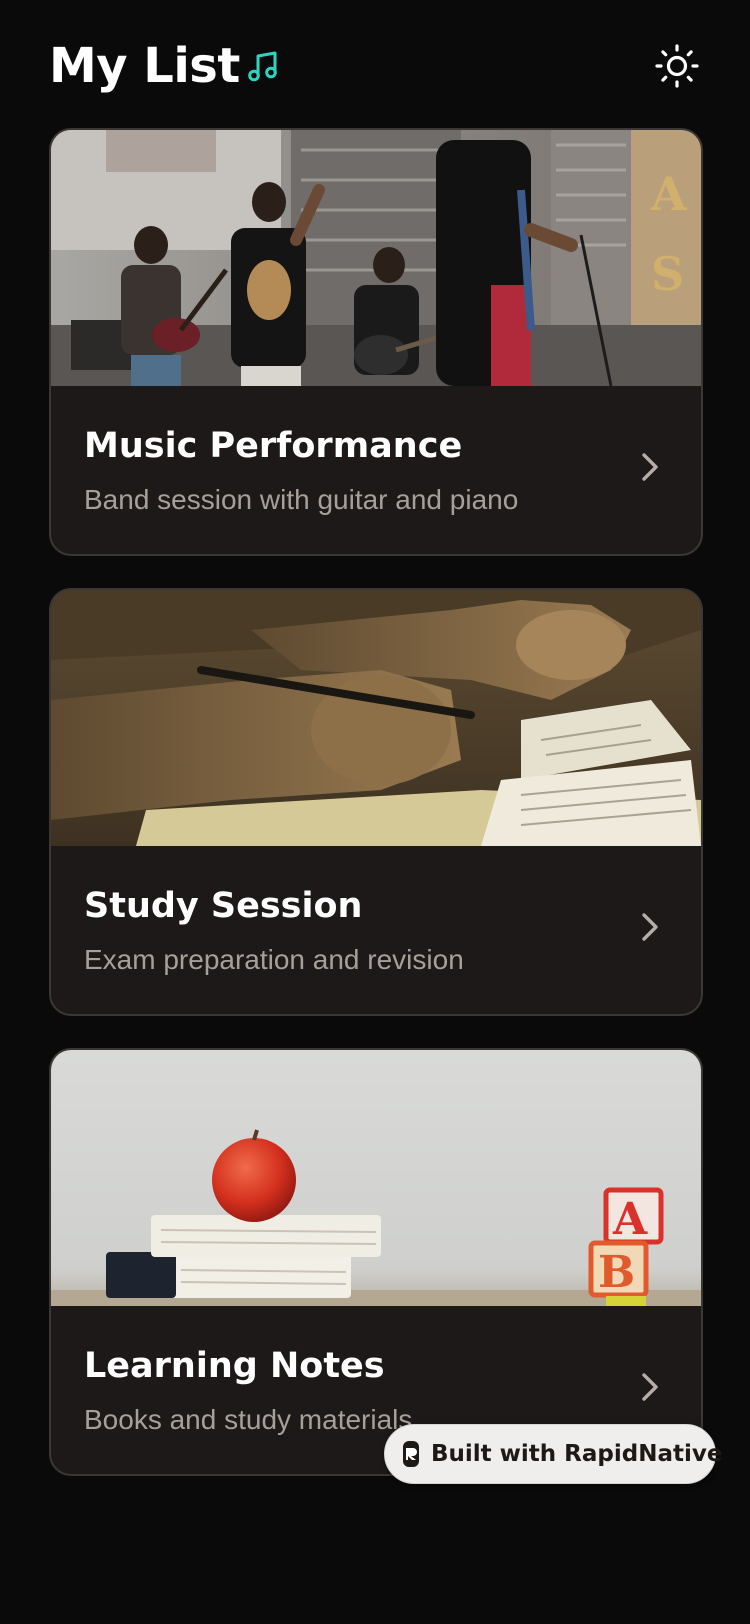 This screenshot has height=1624, width=750. What do you see at coordinates (274, 959) in the screenshot?
I see `card-subtitle: Exam preparation and revision` at bounding box center [274, 959].